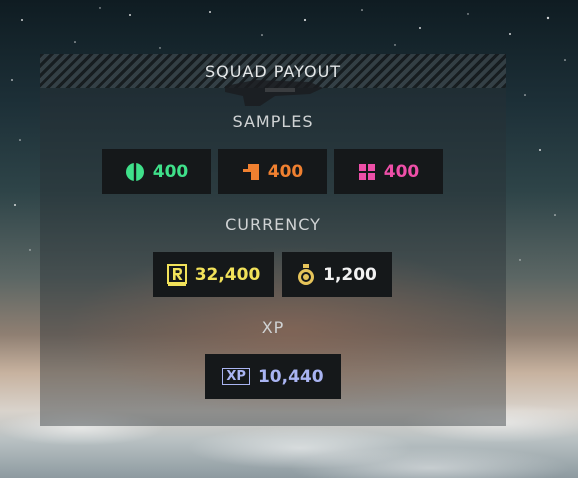 This screenshot has height=478, width=578. What do you see at coordinates (350, 274) in the screenshot?
I see `medal-value: 1,200` at bounding box center [350, 274].